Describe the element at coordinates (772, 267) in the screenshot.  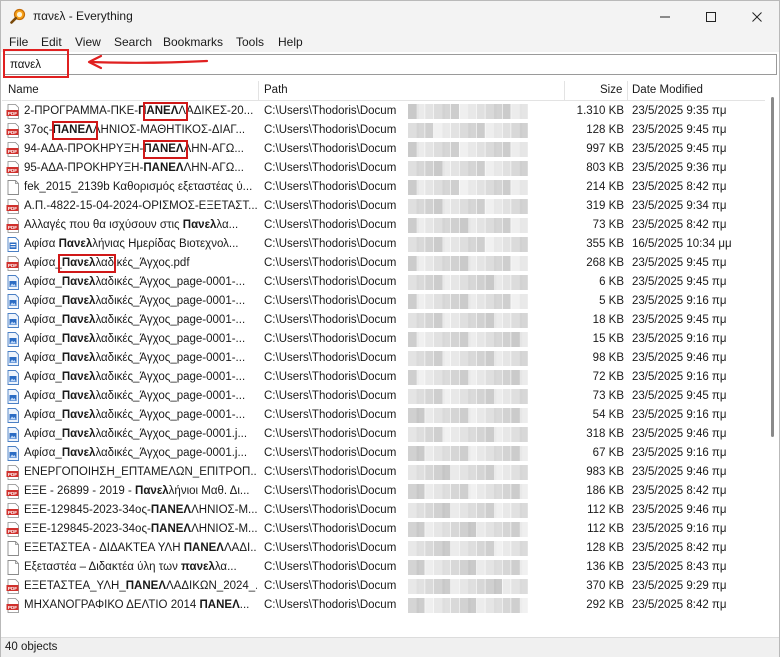
I see `scrollbar-thumb` at that location.